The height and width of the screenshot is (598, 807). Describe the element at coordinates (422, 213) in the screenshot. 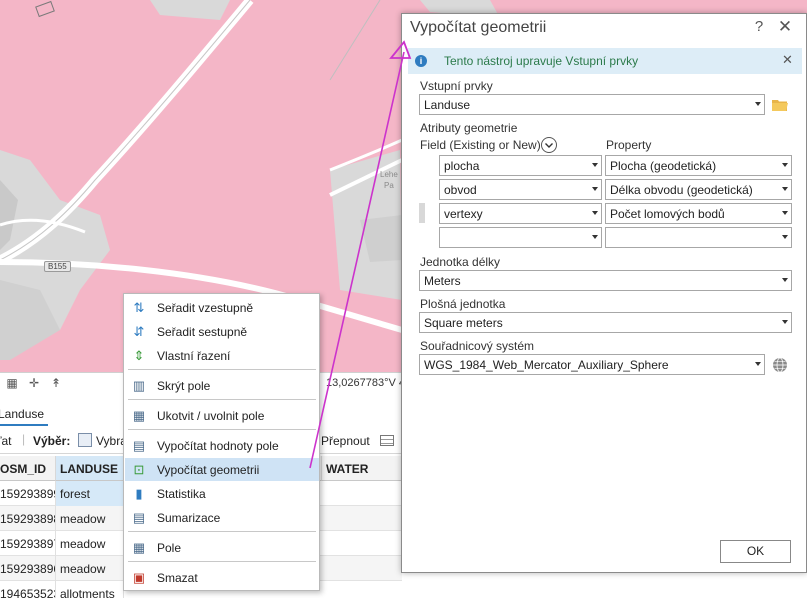

I see `row-drag-handle` at that location.